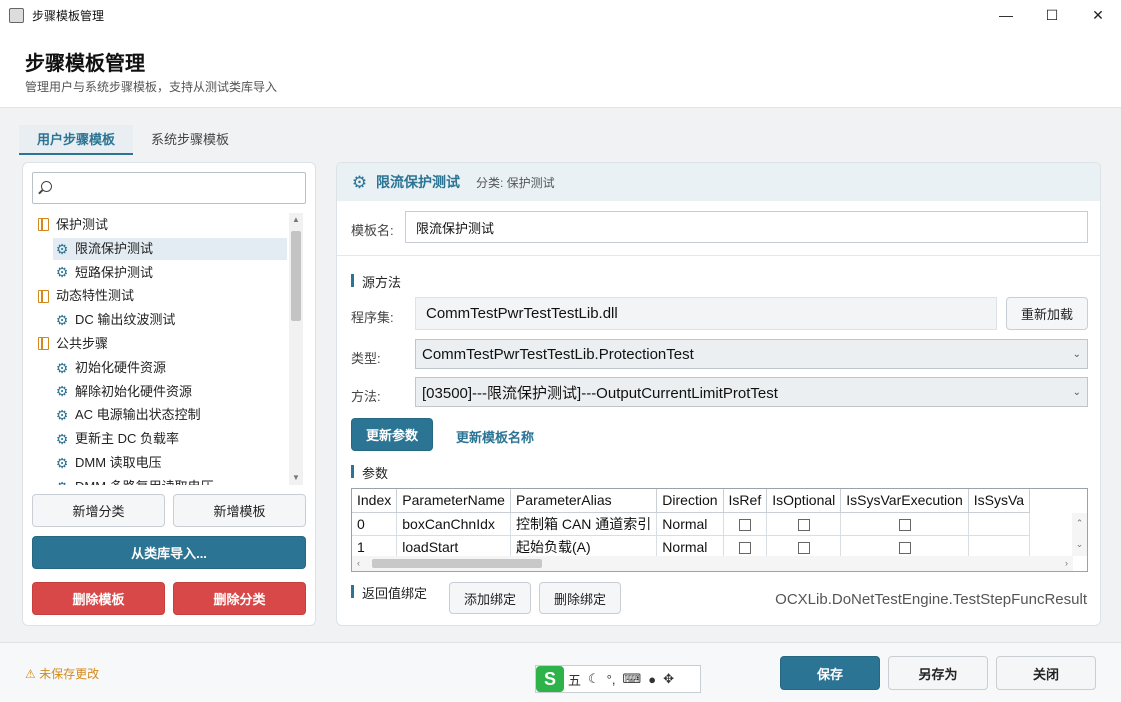 The image size is (1121, 702). I want to click on ime-mode: 五, so click(574, 679).